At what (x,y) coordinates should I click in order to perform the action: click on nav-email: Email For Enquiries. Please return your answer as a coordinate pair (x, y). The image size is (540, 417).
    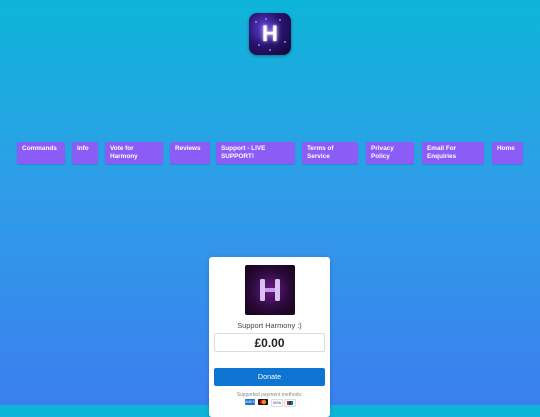
    Looking at the image, I should click on (453, 153).